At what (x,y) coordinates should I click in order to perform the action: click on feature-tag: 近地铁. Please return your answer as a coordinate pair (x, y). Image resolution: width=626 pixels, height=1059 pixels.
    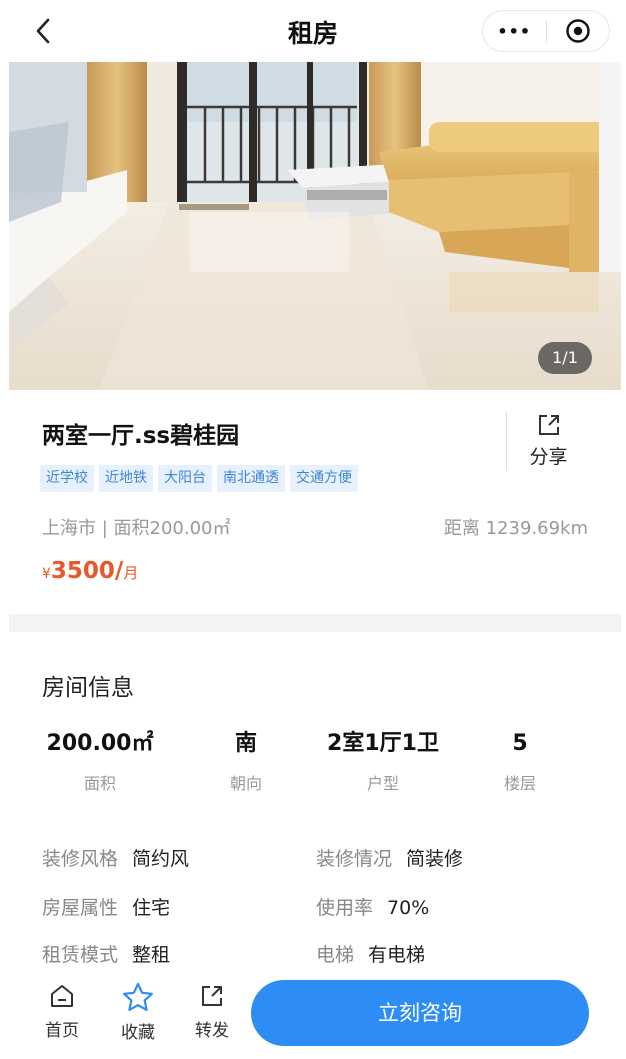
    Looking at the image, I should click on (126, 478).